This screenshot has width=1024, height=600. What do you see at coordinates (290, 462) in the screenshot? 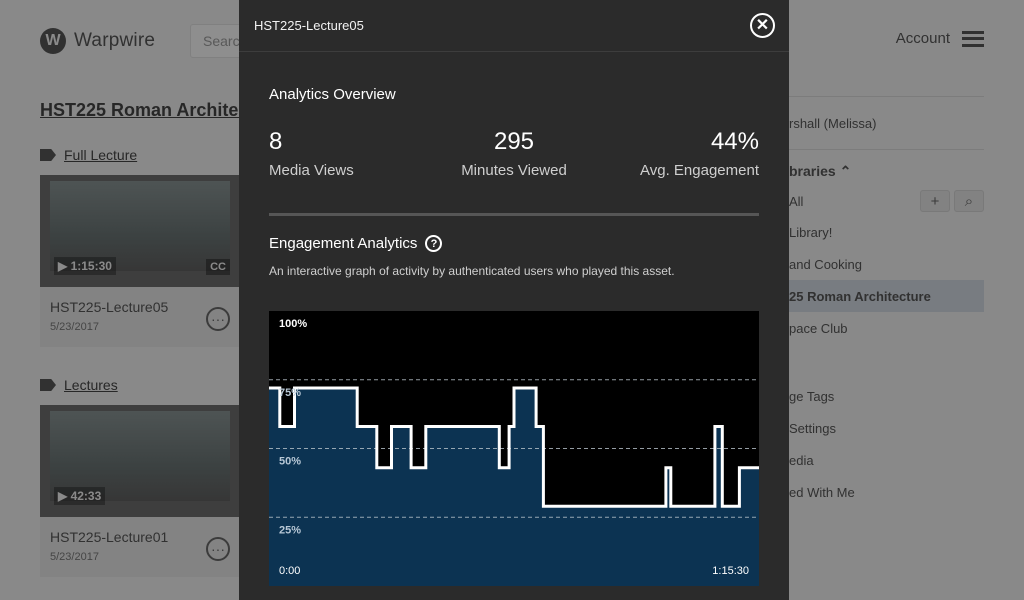
I see `y-tick-label: 50%` at bounding box center [290, 462].